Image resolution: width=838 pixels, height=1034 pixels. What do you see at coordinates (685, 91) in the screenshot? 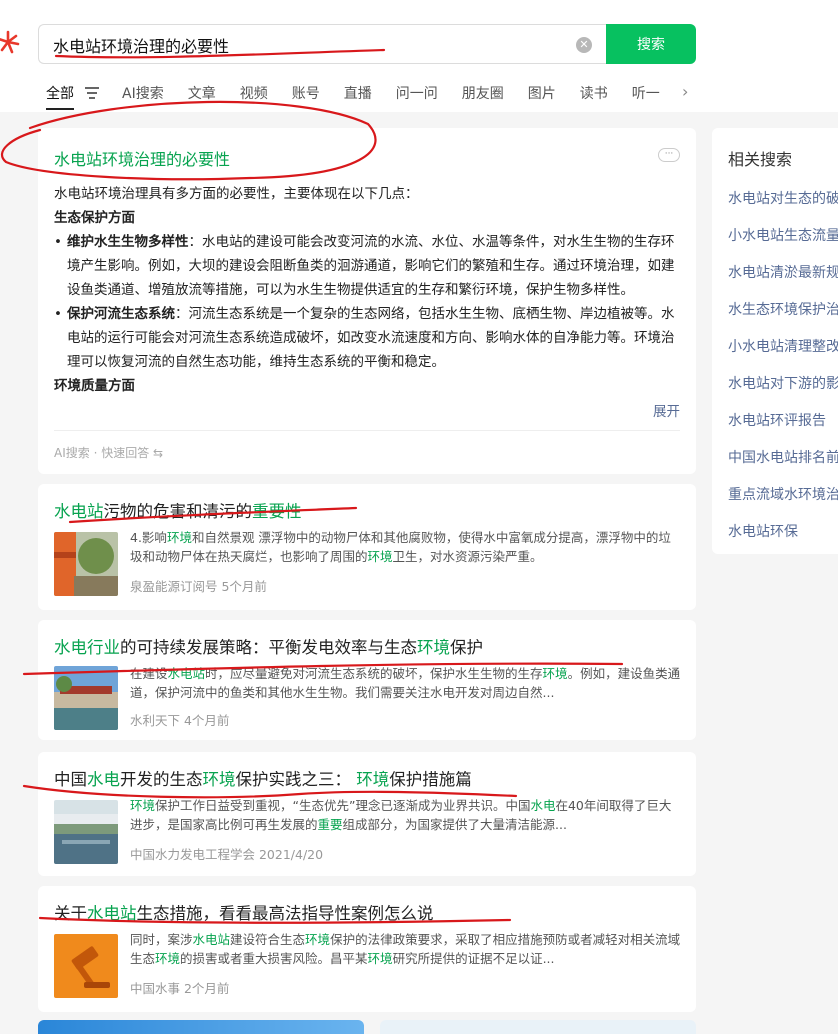
I see `chevron-right-icon: ›` at bounding box center [685, 91].